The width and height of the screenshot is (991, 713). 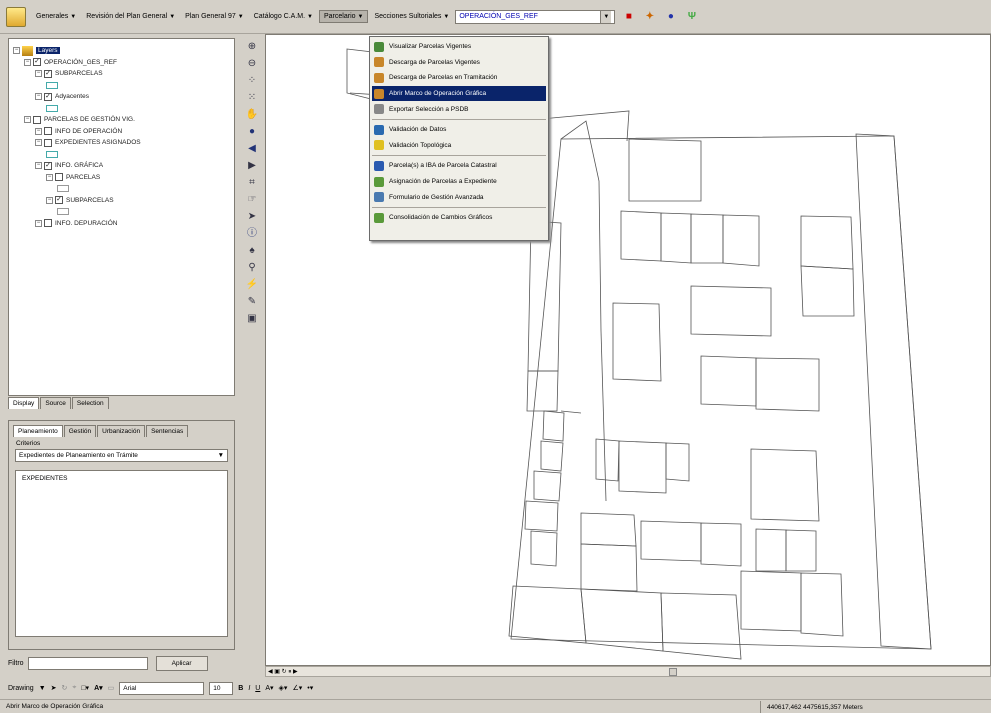 What do you see at coordinates (459, 47) in the screenshot?
I see `menu-item: Visualizar Parcelas Vigentes` at bounding box center [459, 47].